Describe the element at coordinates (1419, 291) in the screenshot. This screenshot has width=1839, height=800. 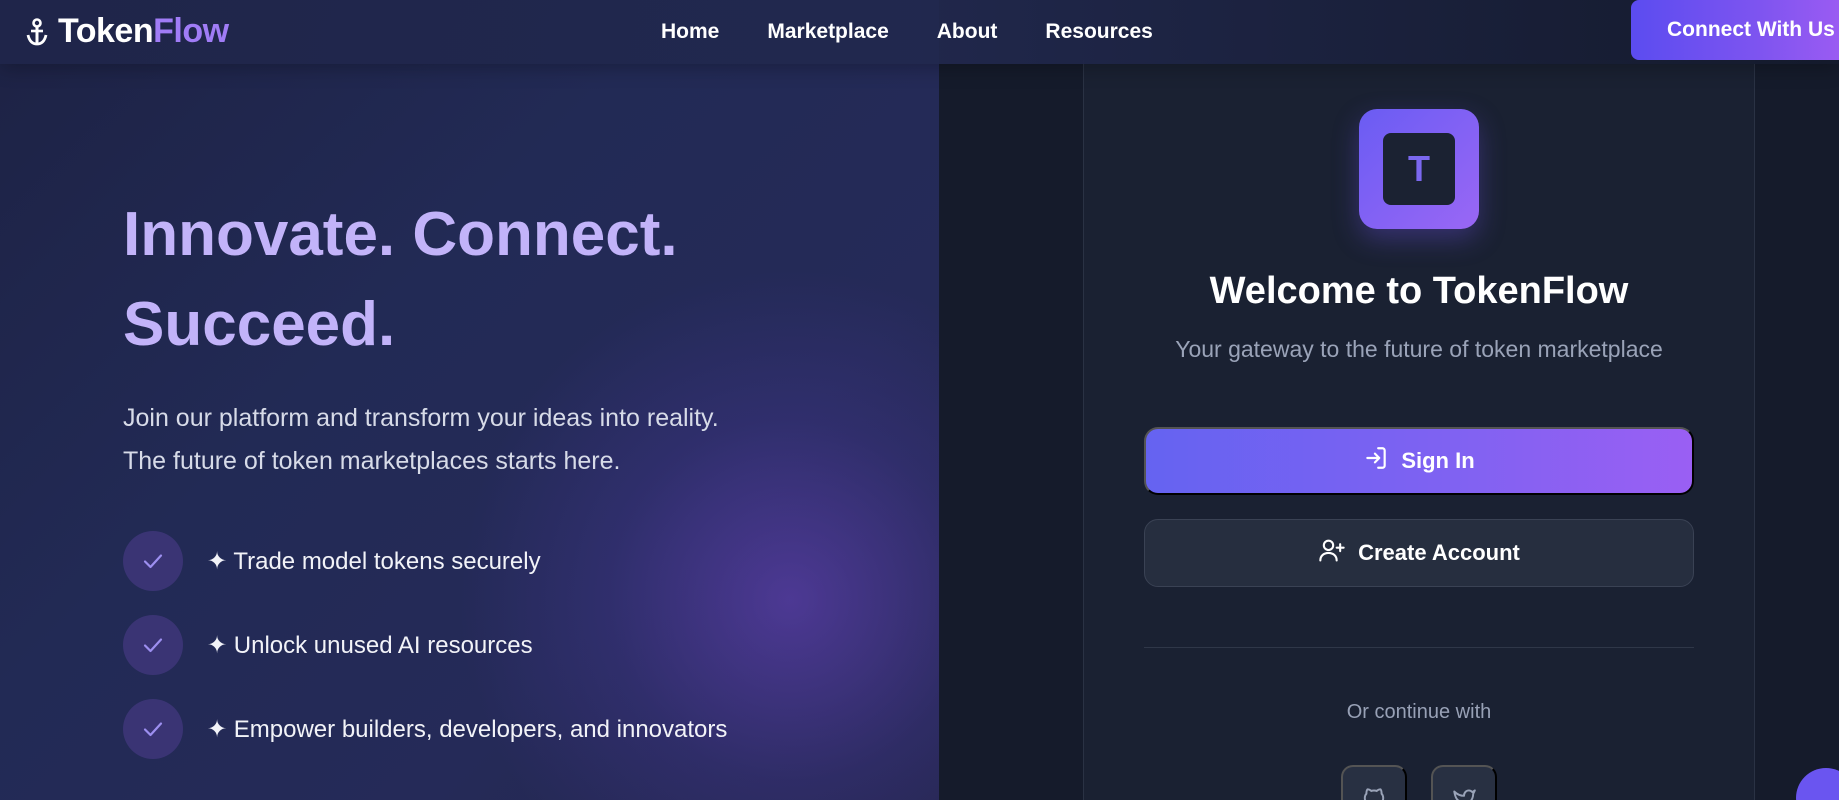
I see `welcome-title: Welcome to TokenFlow` at that location.